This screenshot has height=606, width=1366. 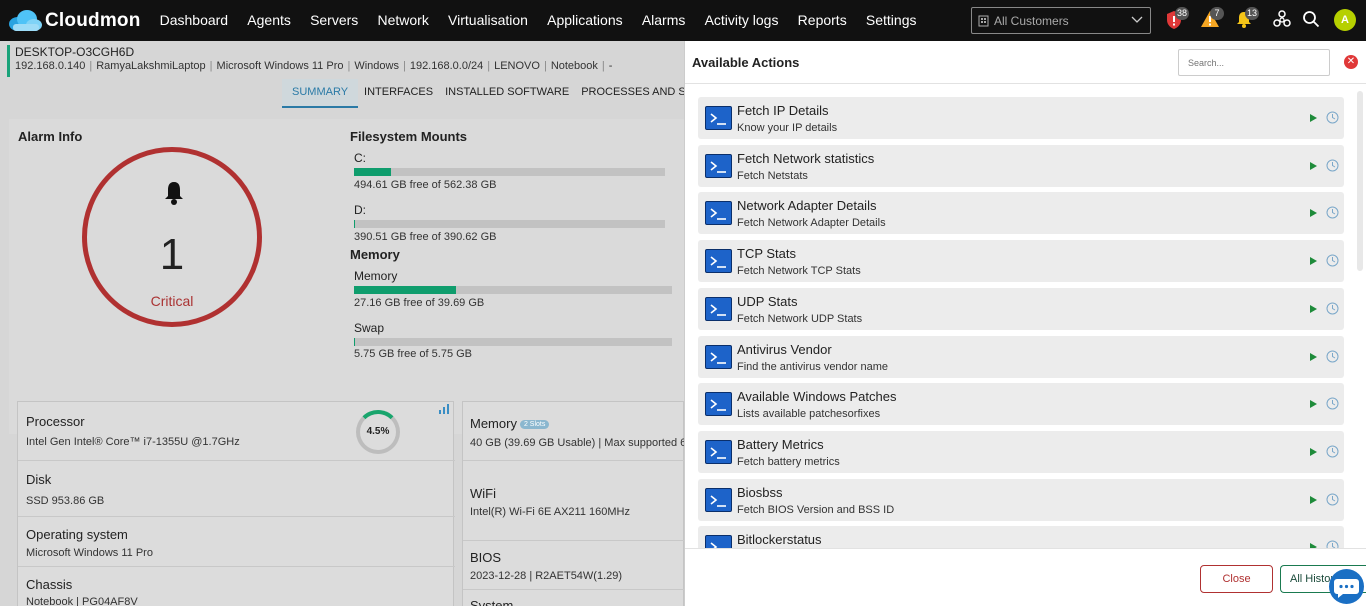 I want to click on action-row: UDP Stats Fetch Network UDP Stats, so click(x=1021, y=308).